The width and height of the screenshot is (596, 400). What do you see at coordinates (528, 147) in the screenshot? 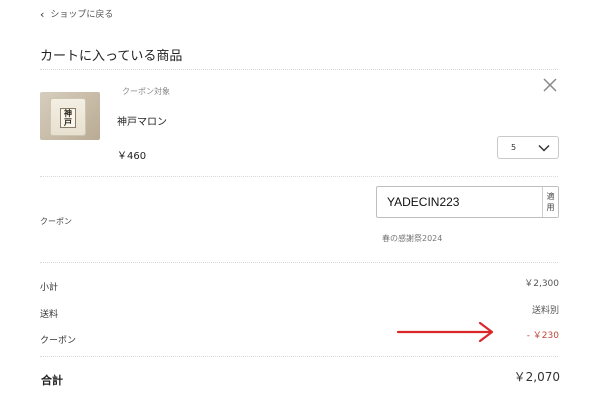
I see `quantity-select: 5` at bounding box center [528, 147].